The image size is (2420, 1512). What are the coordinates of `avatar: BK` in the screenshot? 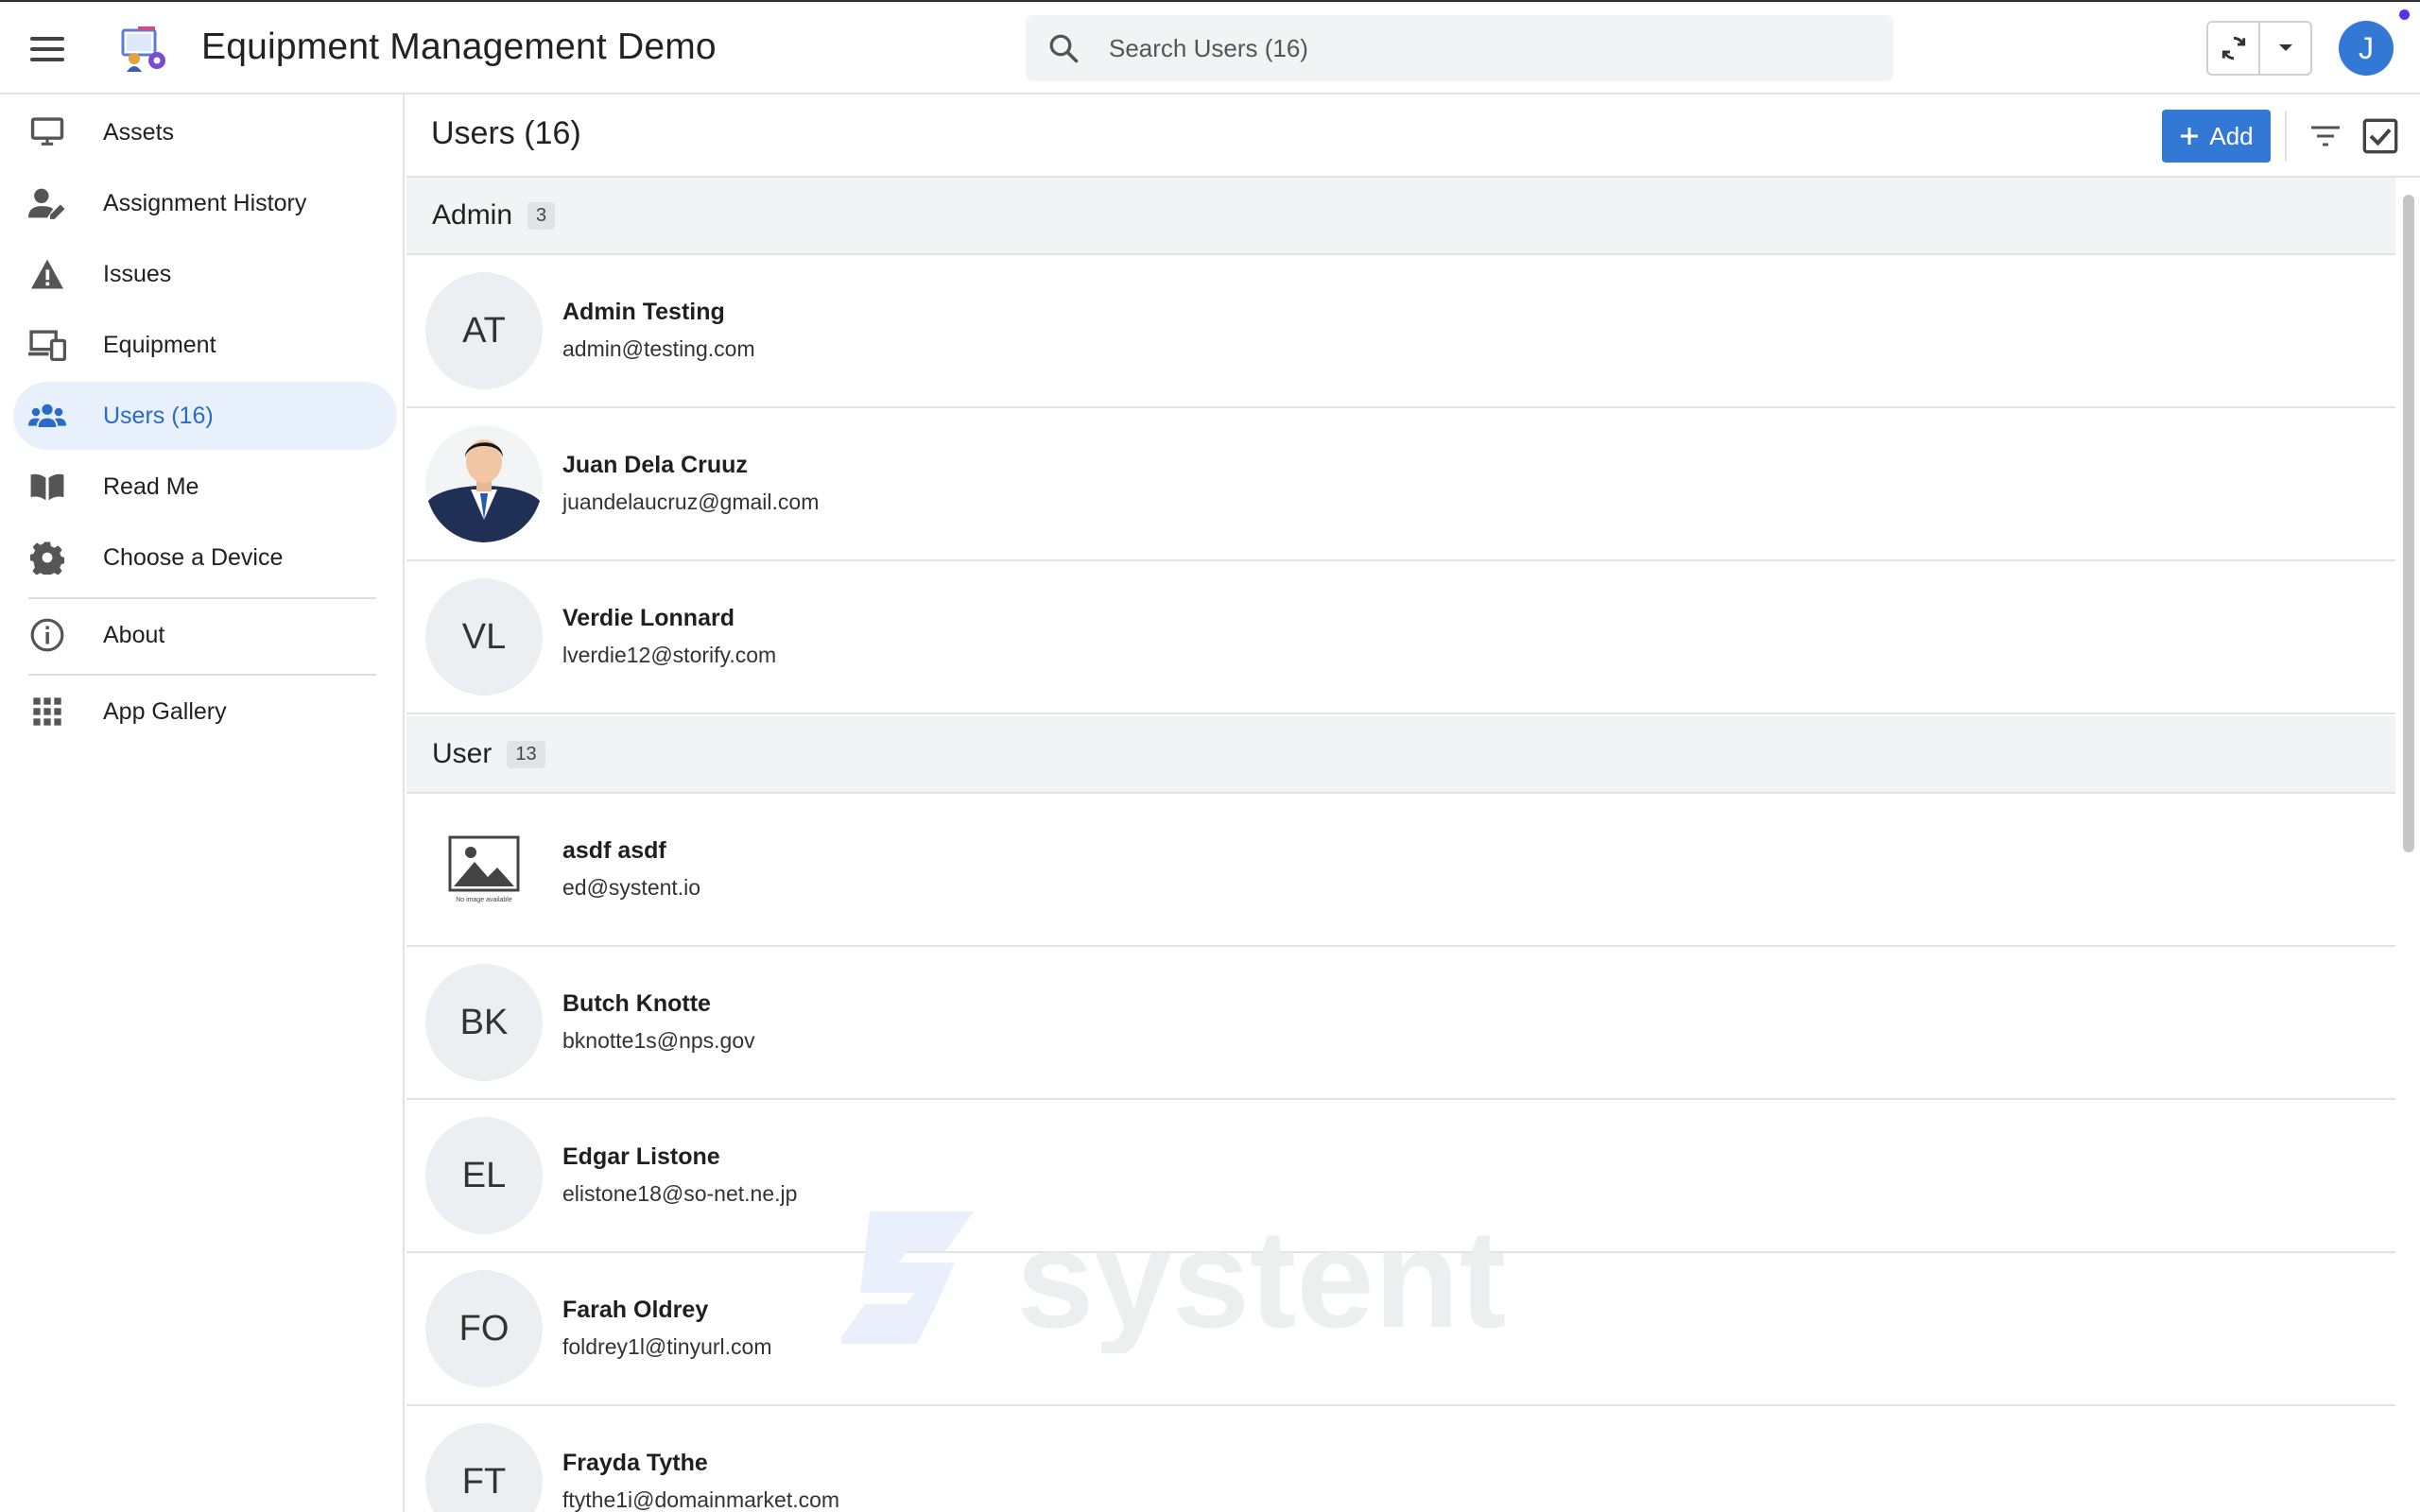 It's located at (484, 1022).